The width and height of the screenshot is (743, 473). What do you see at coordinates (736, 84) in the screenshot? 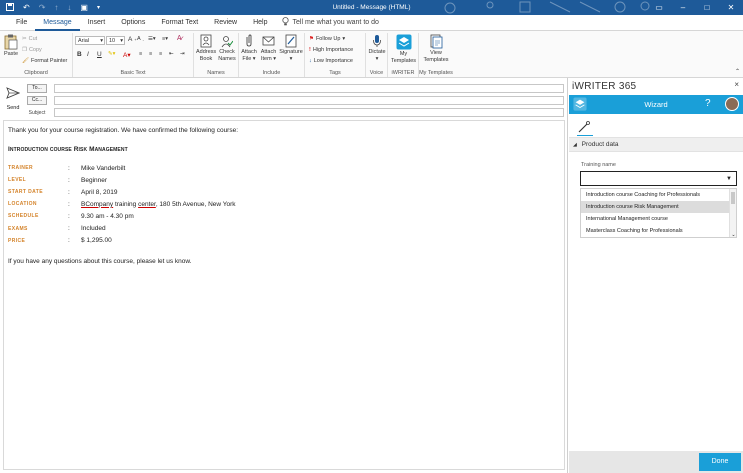
I see `pane-close-button: ×` at bounding box center [736, 84].